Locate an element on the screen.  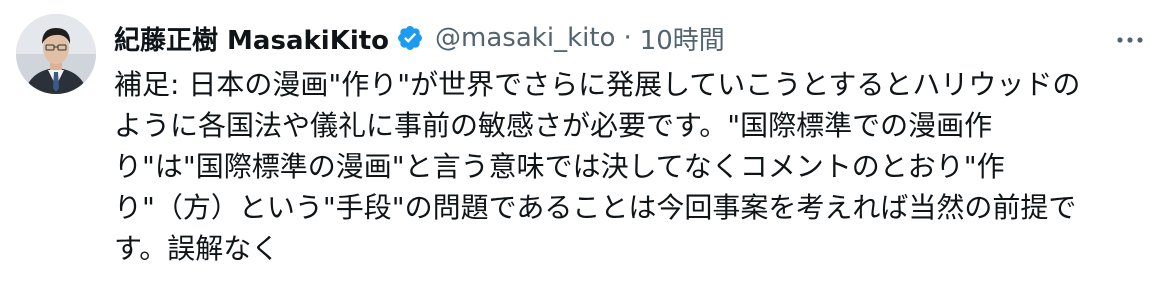
tweet-header: 紀藤正樹 MasakiKito @masaki_kito · 10時間 is located at coordinates (419, 38).